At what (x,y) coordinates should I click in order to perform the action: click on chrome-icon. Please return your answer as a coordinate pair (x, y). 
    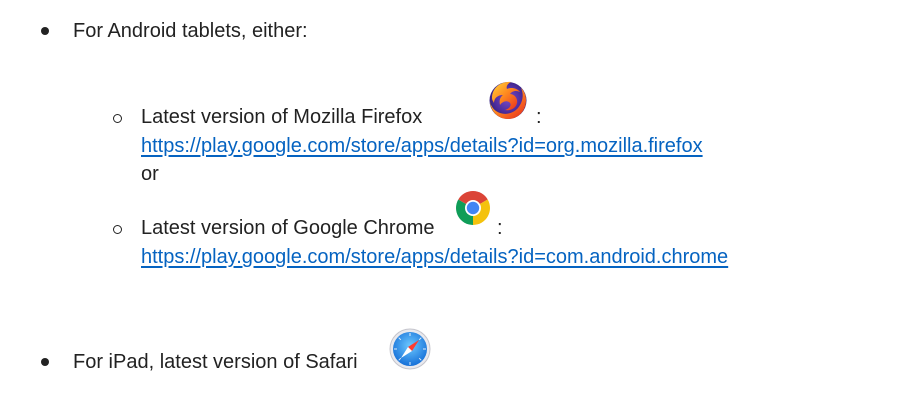
    Looking at the image, I should click on (473, 208).